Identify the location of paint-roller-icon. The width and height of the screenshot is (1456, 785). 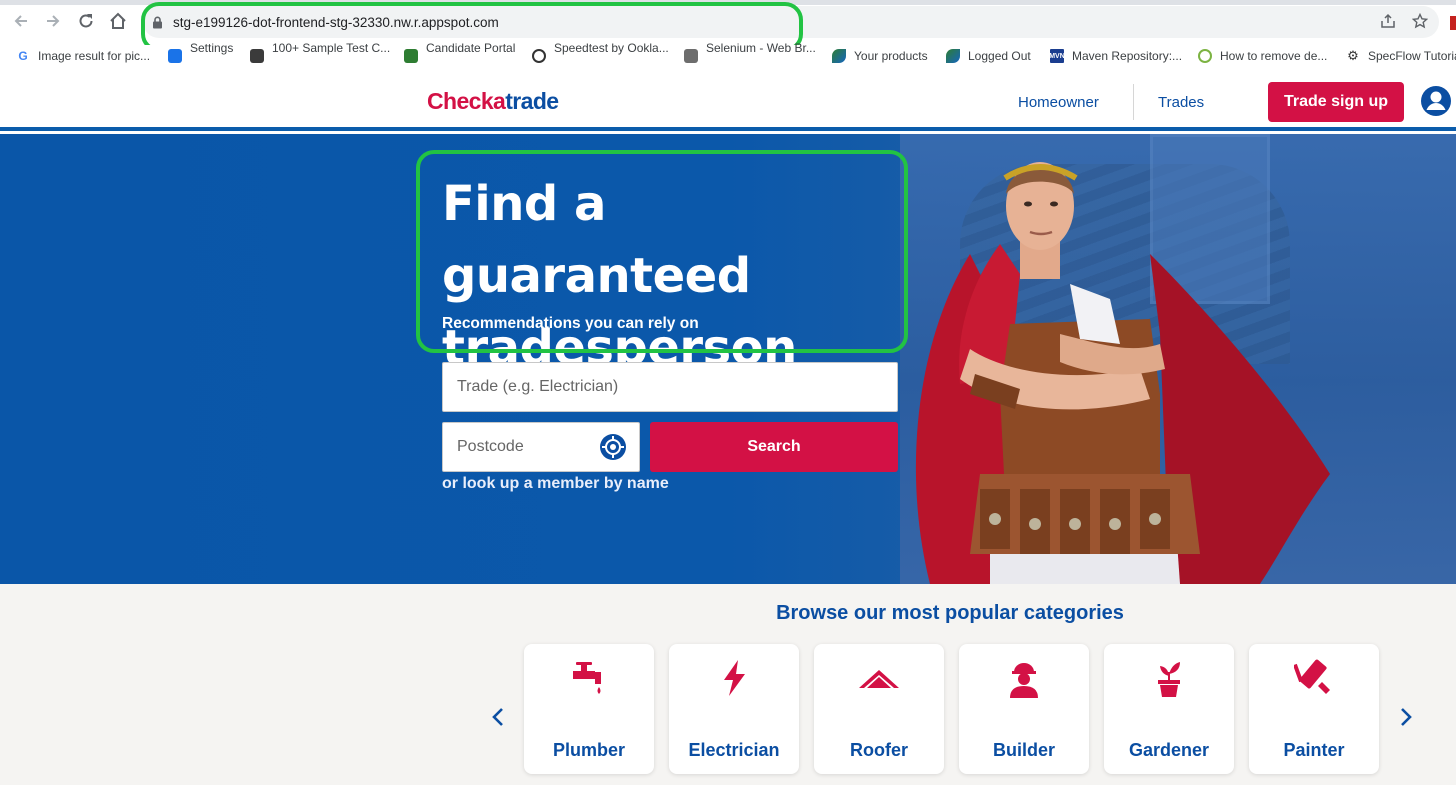
(1312, 676).